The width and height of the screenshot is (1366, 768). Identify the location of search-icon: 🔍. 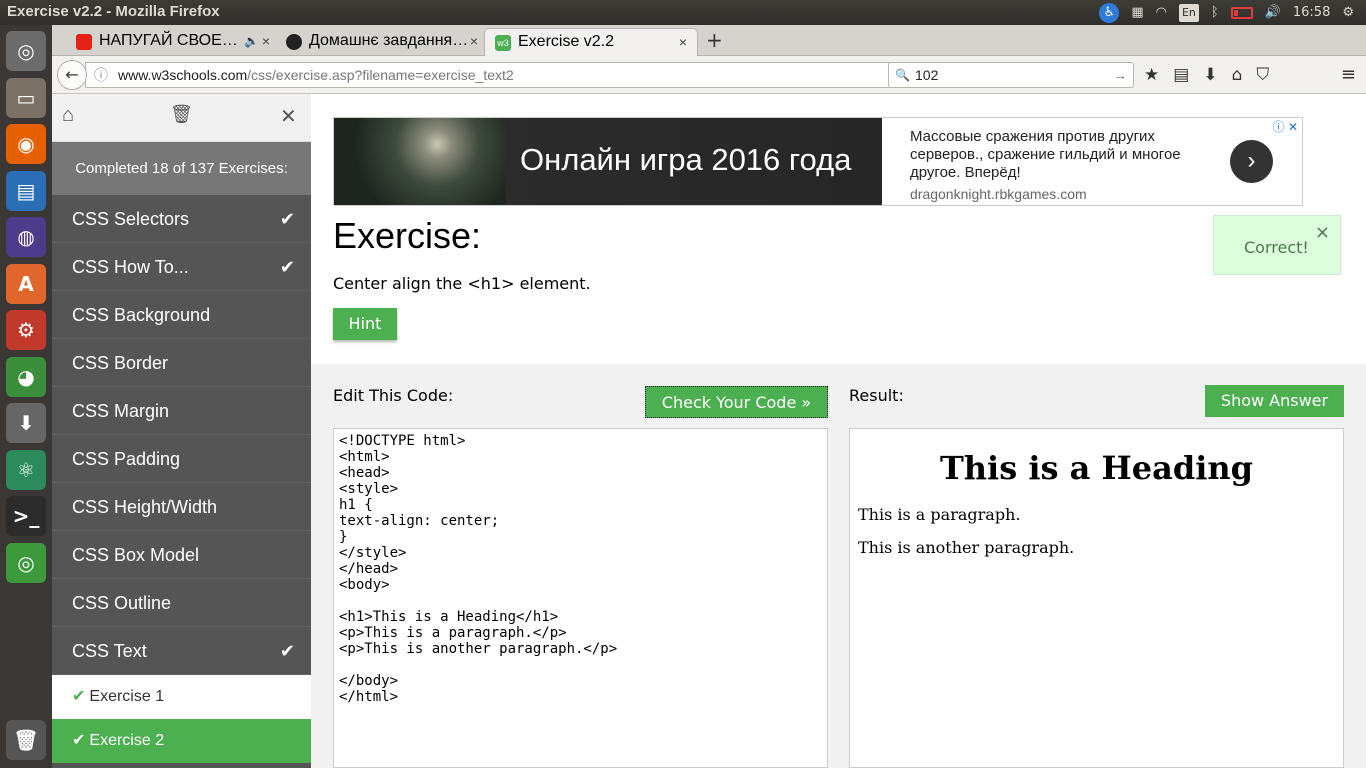
(902, 75).